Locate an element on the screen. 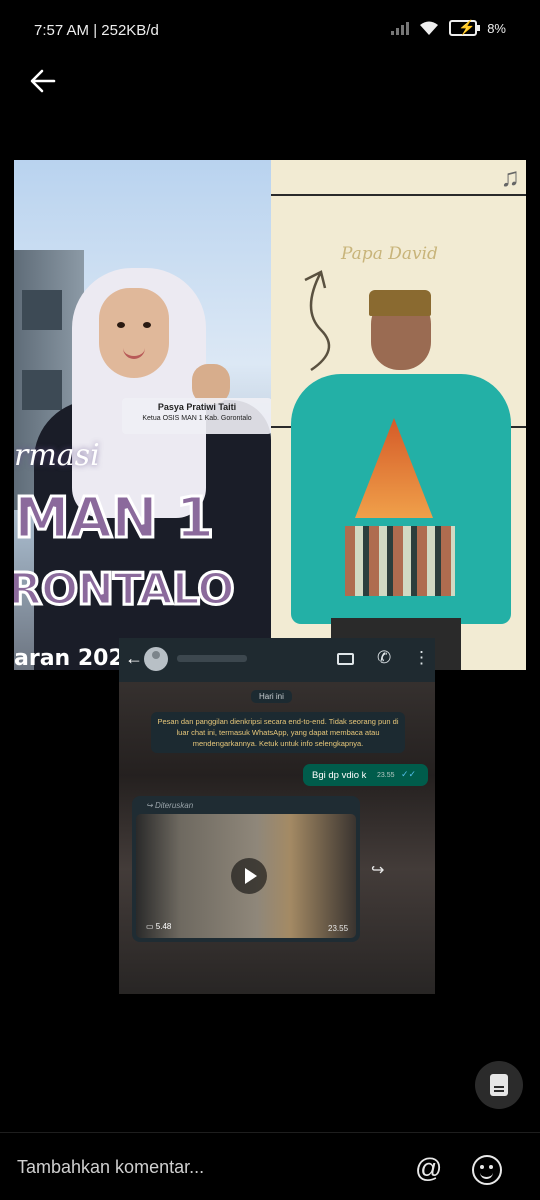  face is located at coordinates (134, 333).